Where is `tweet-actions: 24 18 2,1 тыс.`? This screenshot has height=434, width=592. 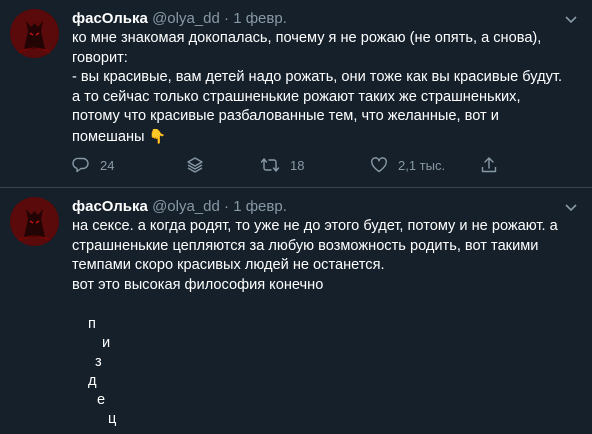
tweet-actions: 24 18 2,1 тыс. is located at coordinates (292, 166).